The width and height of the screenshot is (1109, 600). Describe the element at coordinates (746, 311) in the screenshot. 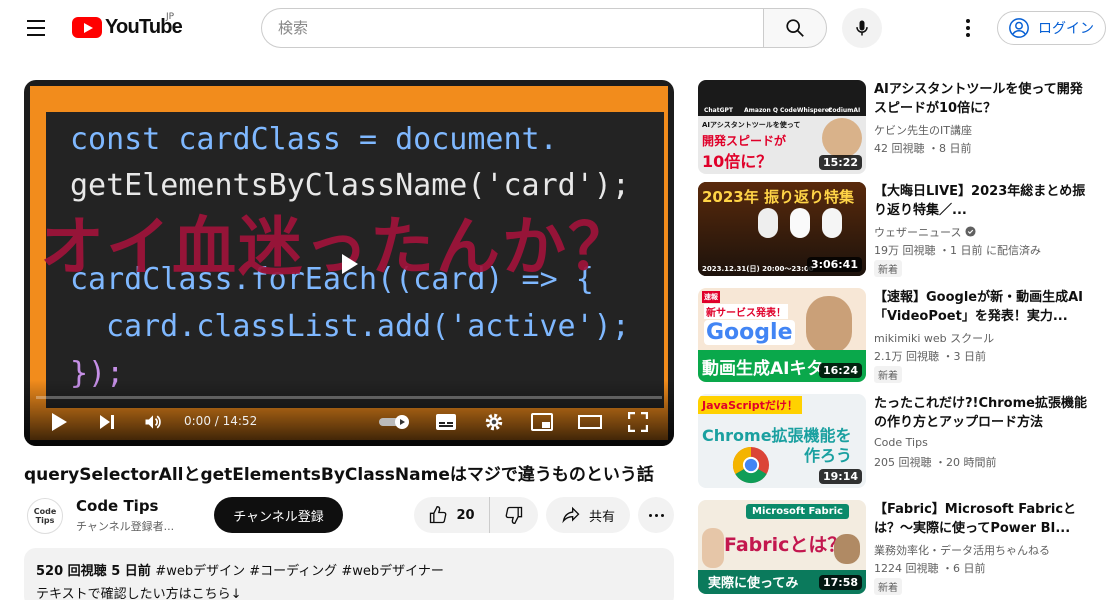

I see `thumb-text: 新サービス発表！` at that location.